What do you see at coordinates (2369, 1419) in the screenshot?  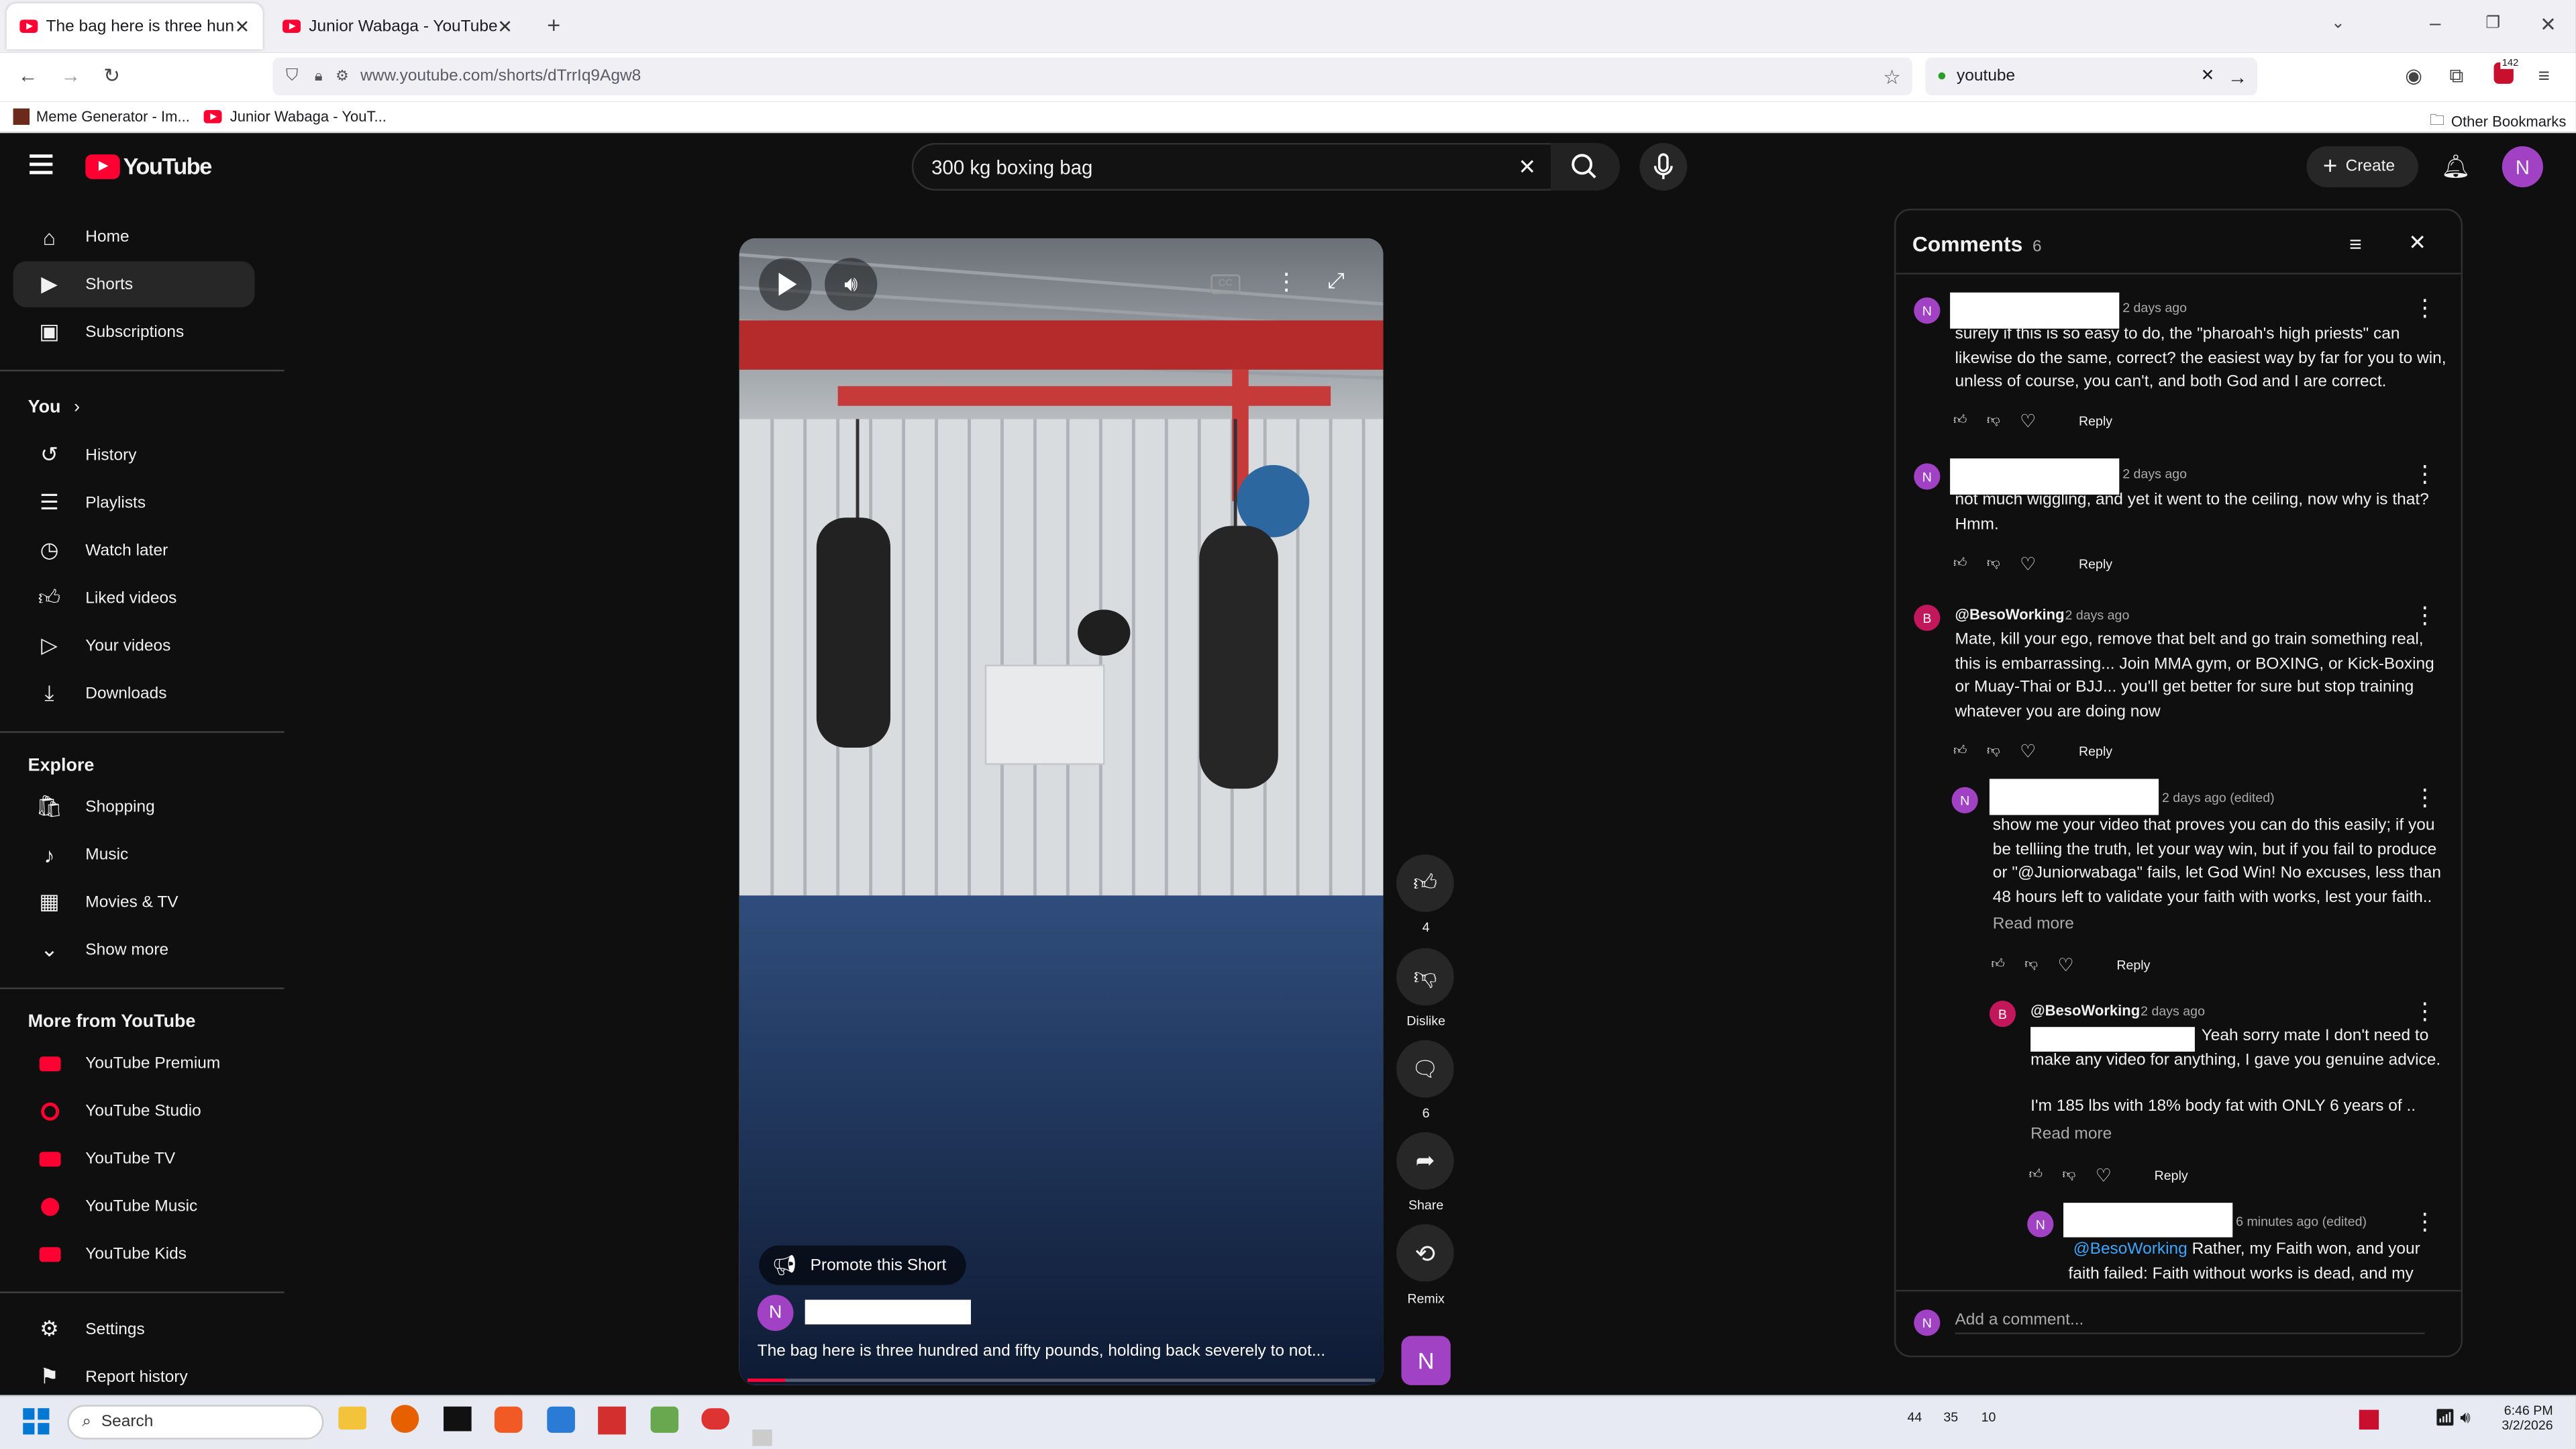 I see `tray-app-icon` at bounding box center [2369, 1419].